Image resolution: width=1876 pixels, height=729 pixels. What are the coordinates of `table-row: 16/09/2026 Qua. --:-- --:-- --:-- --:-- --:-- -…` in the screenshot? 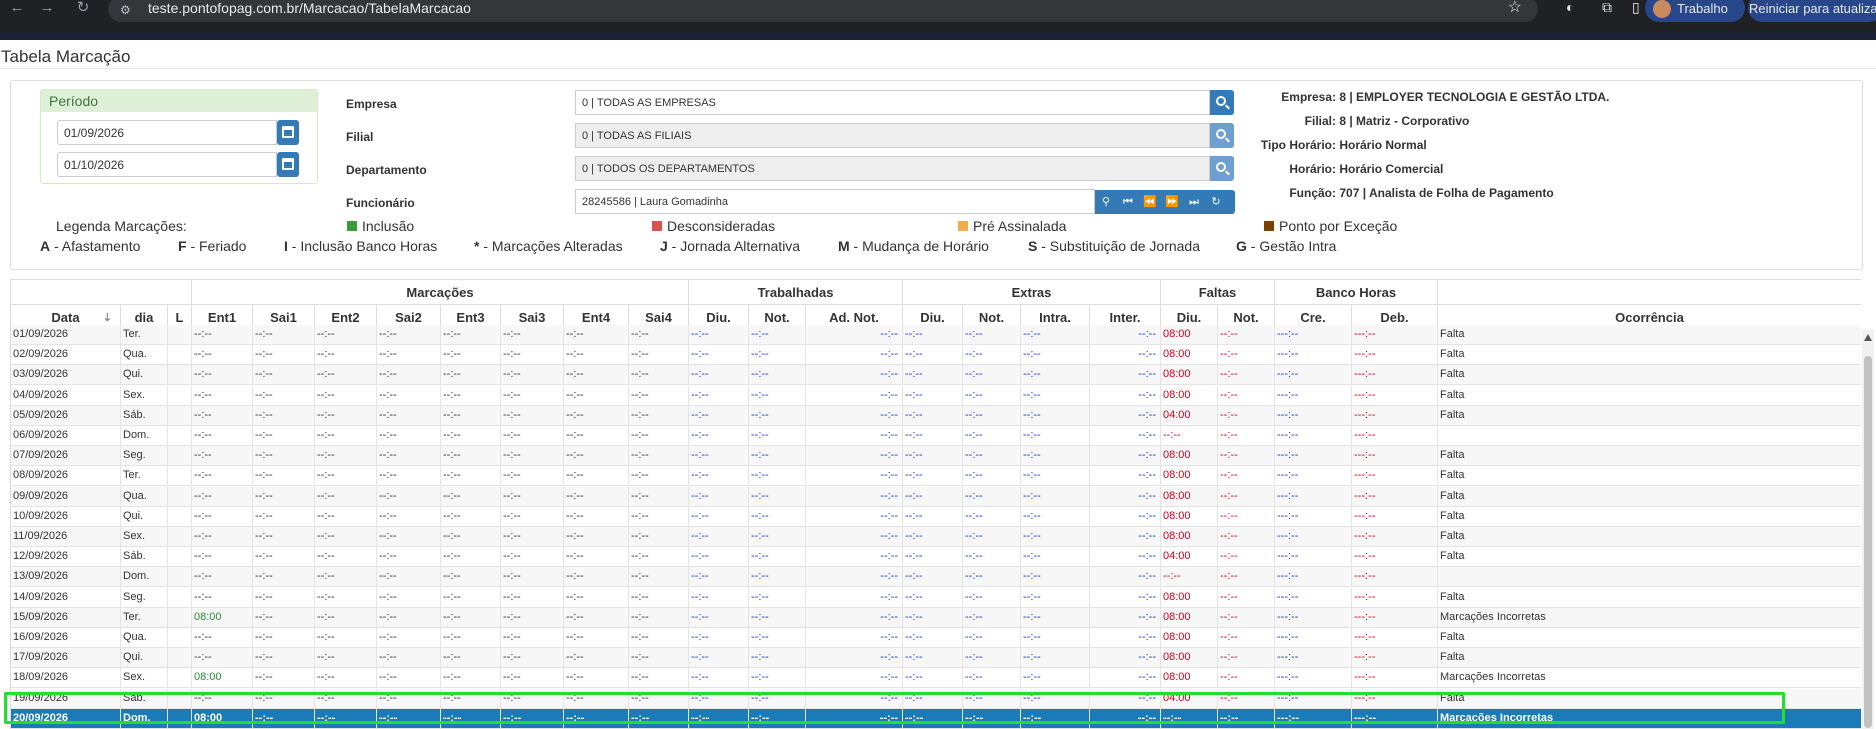 It's located at (936, 638).